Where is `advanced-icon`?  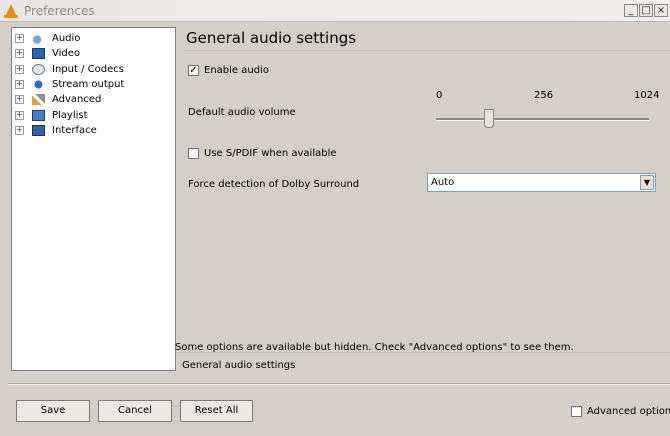
advanced-icon is located at coordinates (38, 100).